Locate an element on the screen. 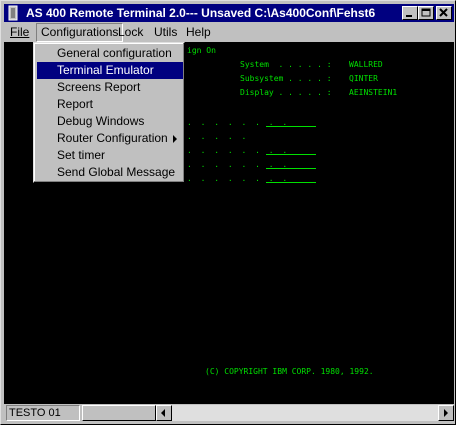  subsystem-value: QINTER is located at coordinates (363, 78).